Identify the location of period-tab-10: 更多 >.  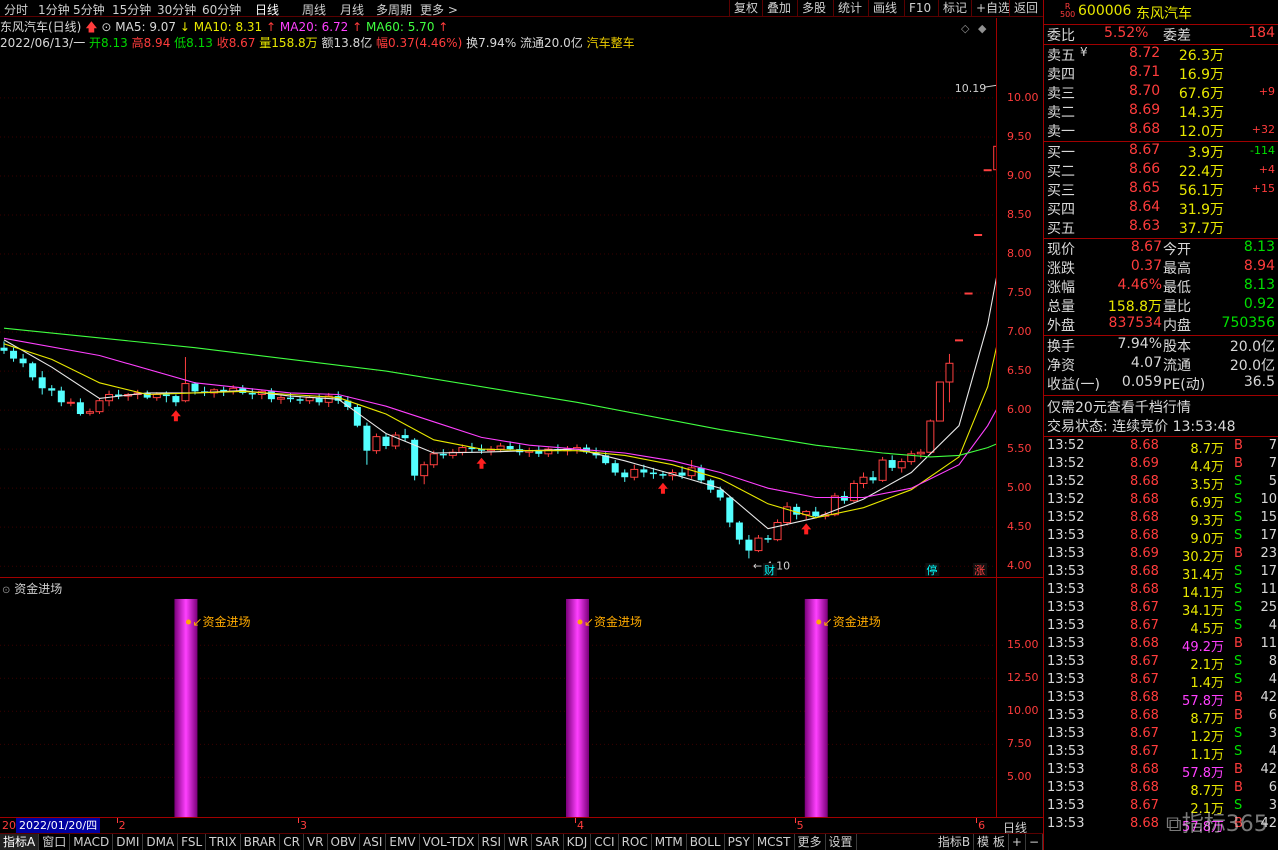
(439, 9).